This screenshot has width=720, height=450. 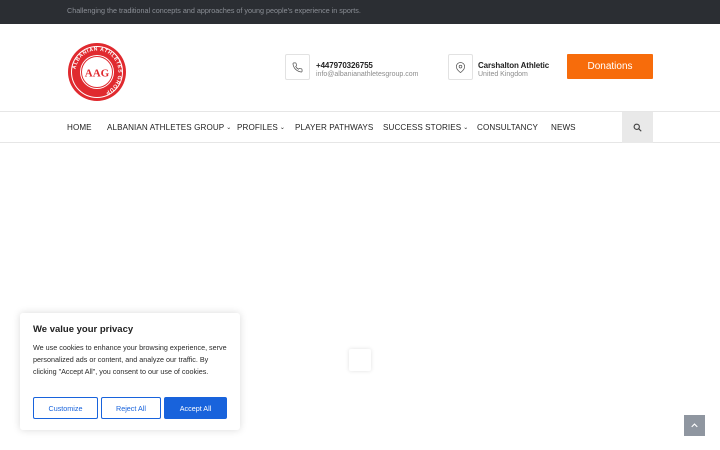 I want to click on search-button, so click(x=637, y=127).